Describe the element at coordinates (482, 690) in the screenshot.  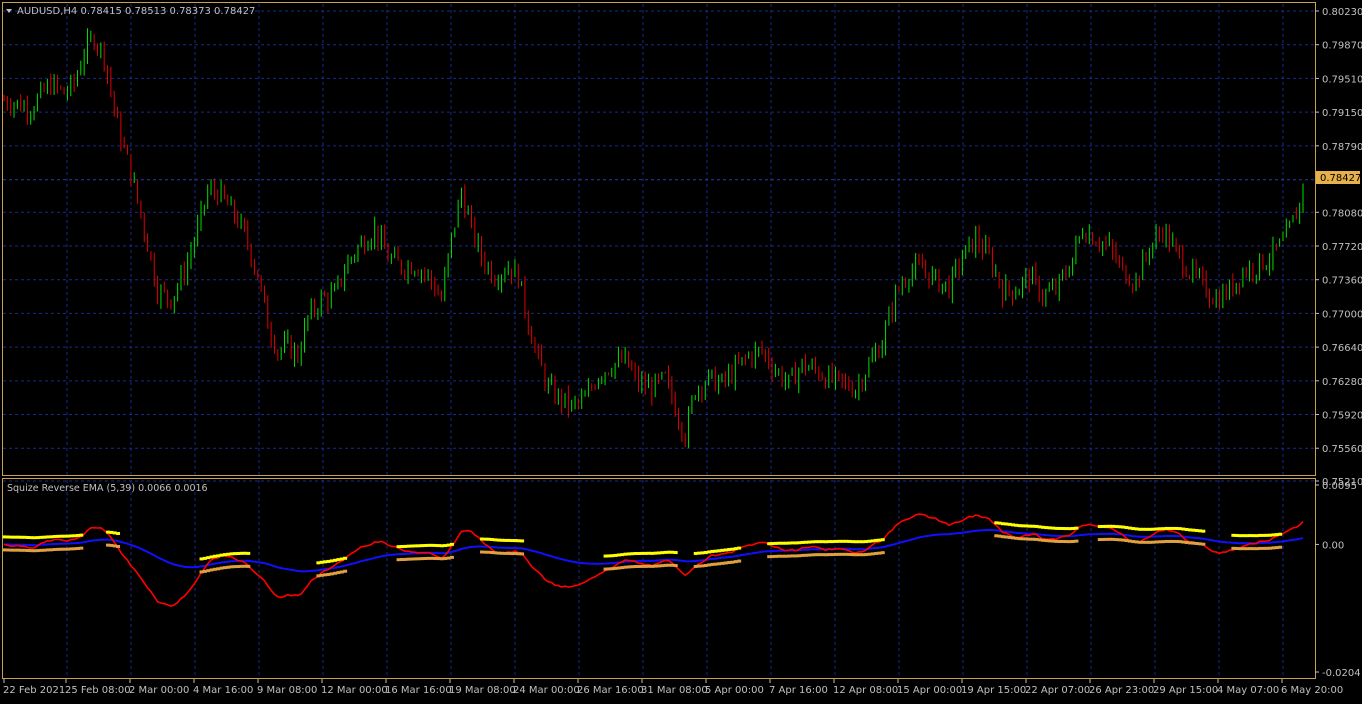
I see `time-tick-label: 19 Mar 08:00` at that location.